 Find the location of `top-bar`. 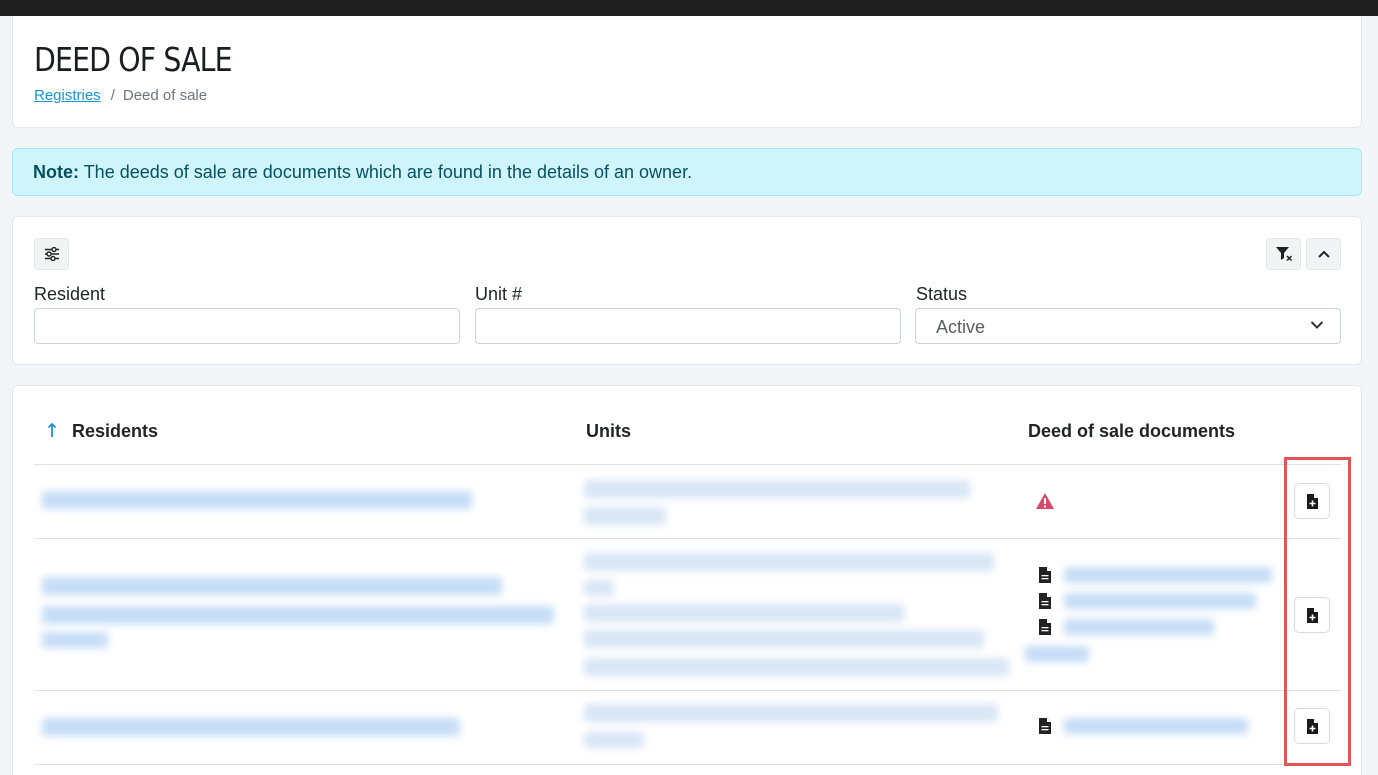

top-bar is located at coordinates (689, 8).